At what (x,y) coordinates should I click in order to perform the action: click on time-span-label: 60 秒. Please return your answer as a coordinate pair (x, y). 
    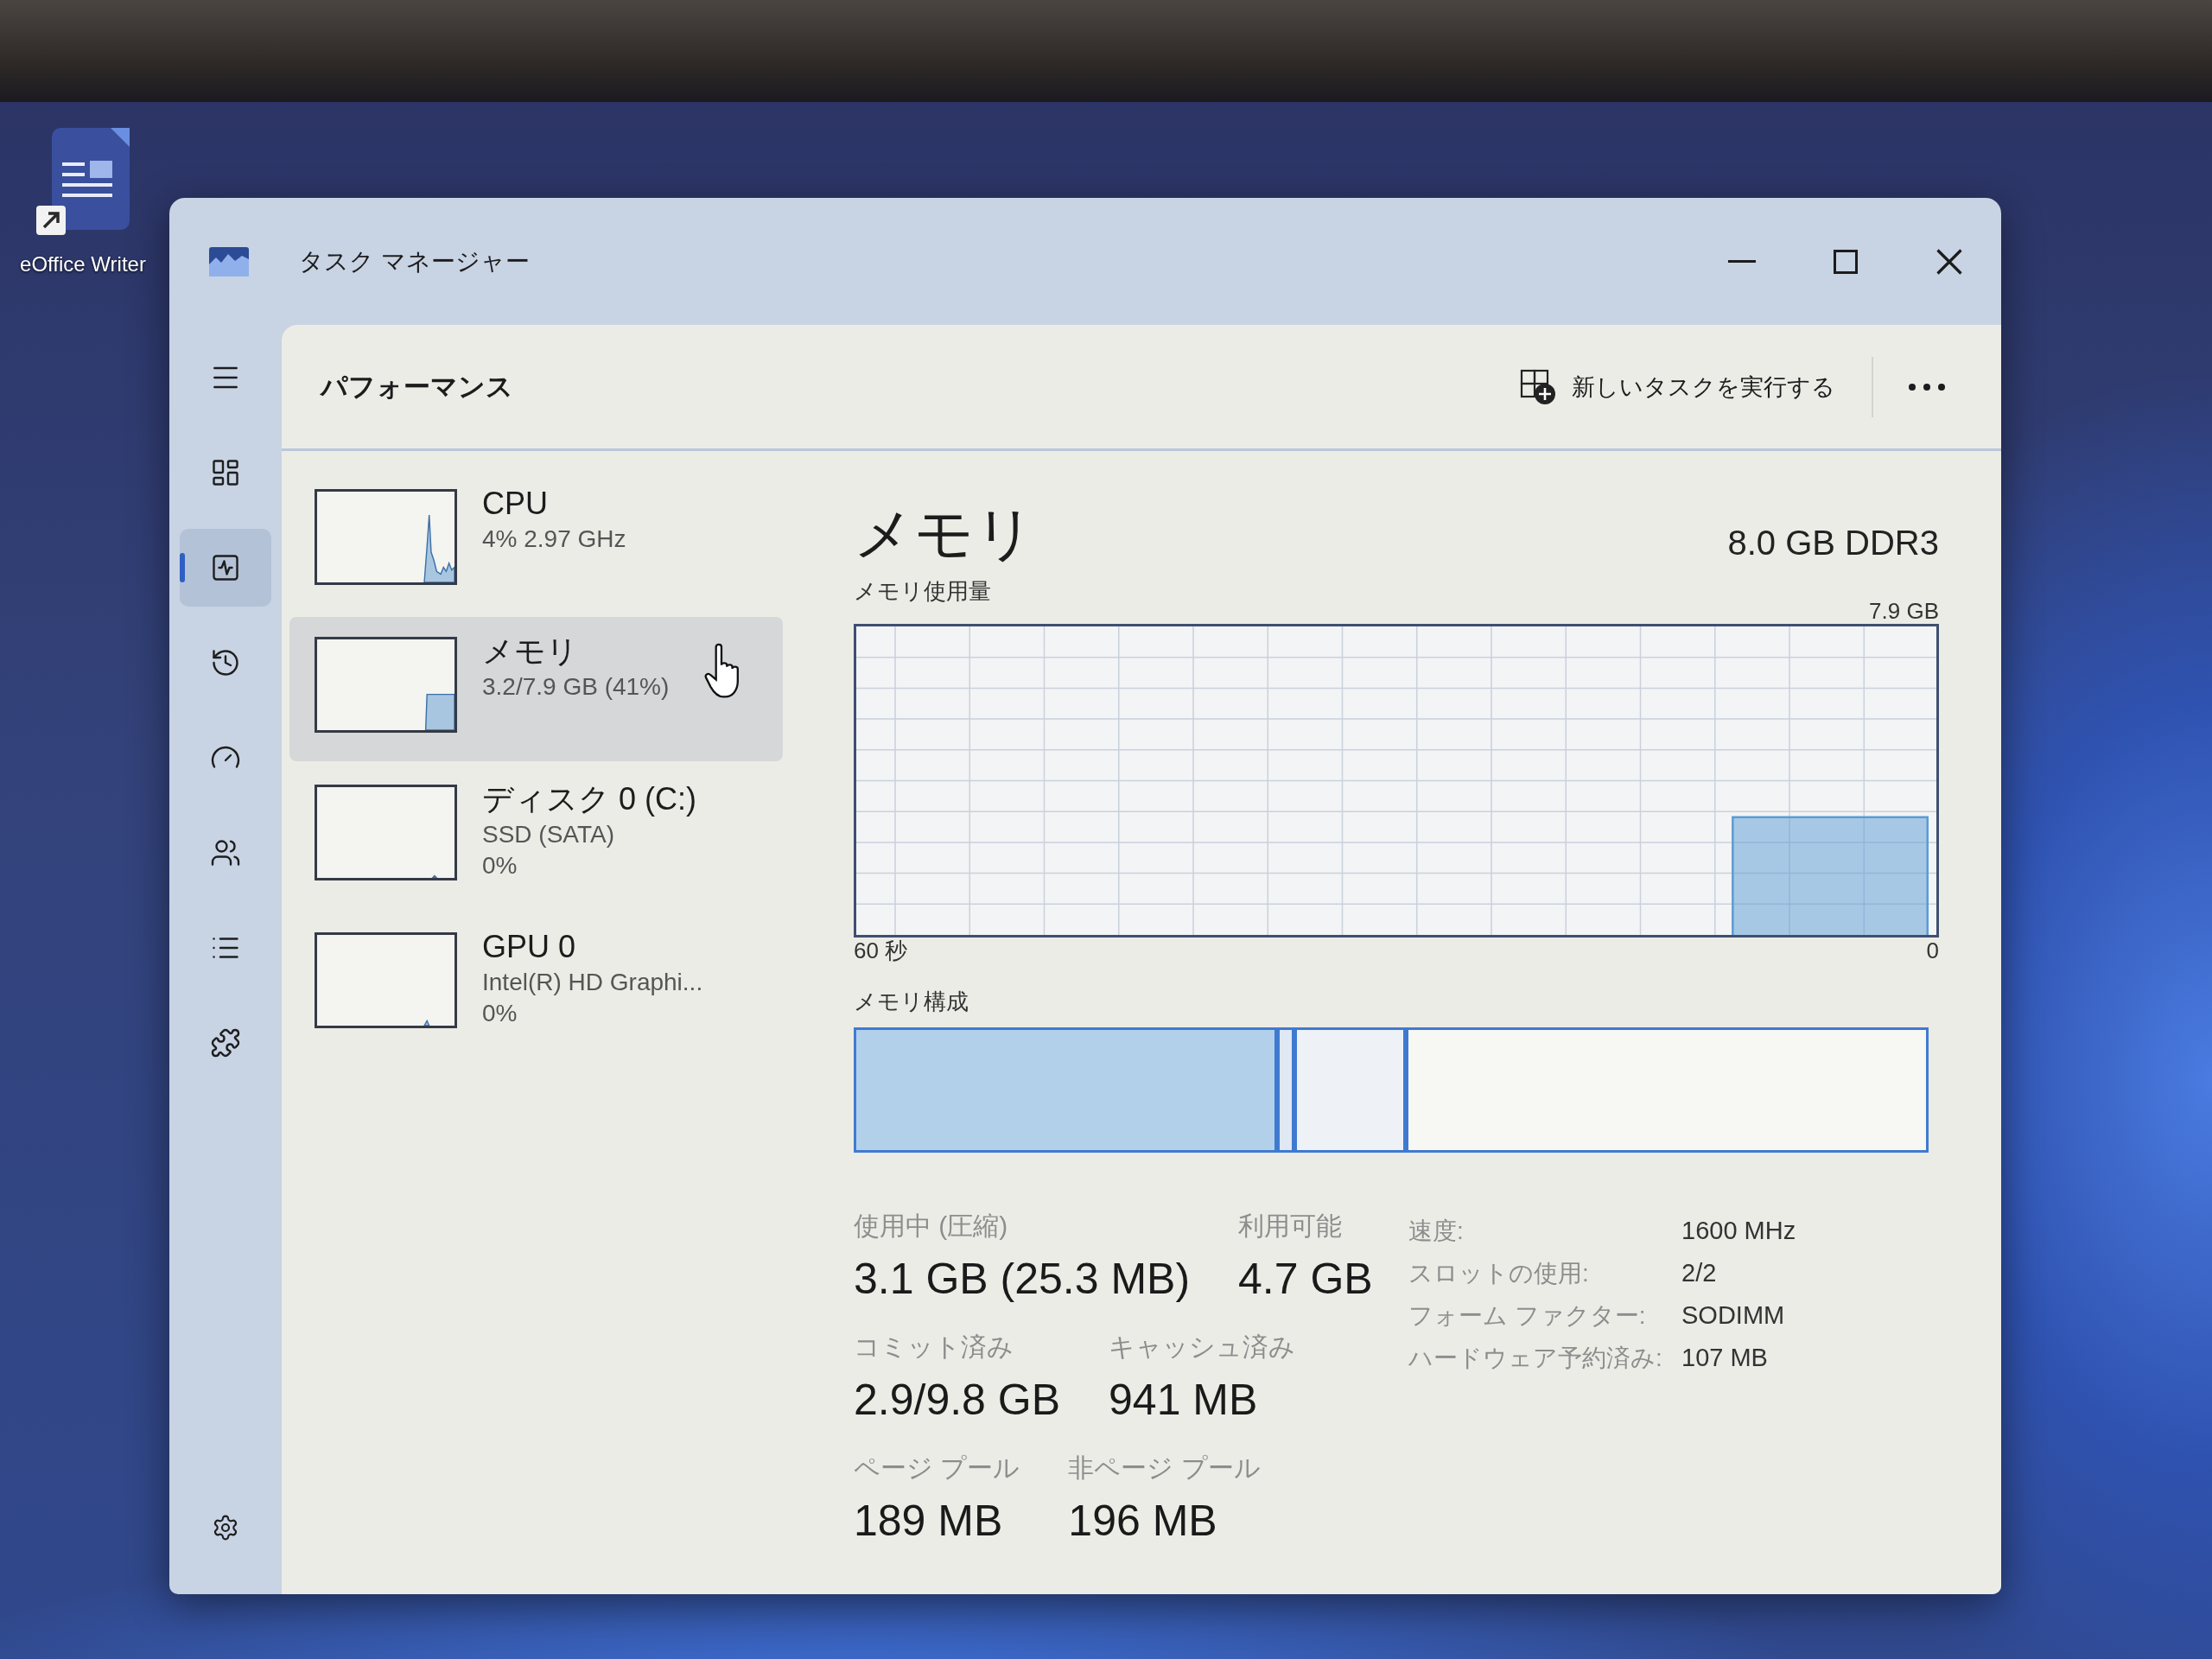
    Looking at the image, I should click on (881, 950).